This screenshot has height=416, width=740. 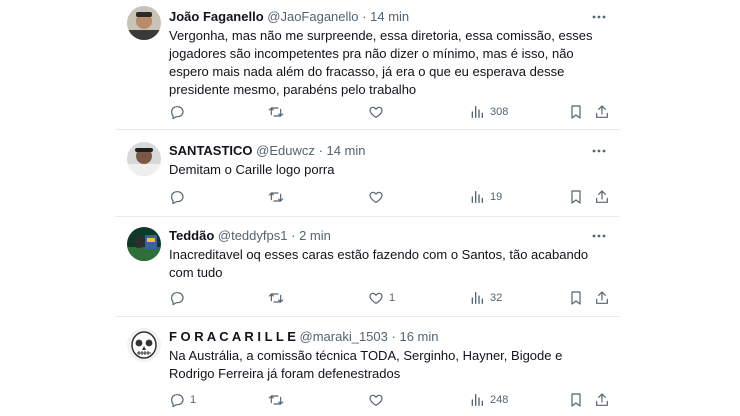 I want to click on tweet-header: Teddão @teddyfps1 · 2 min, so click(x=250, y=236).